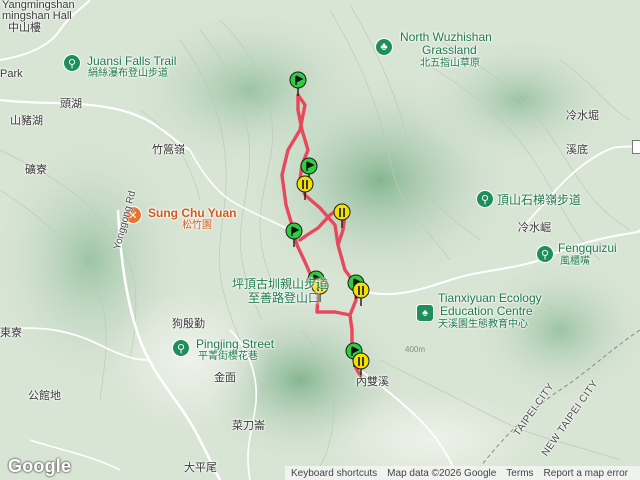  What do you see at coordinates (539, 200) in the screenshot?
I see `trail-label: 頂山石梯嶺步道` at bounding box center [539, 200].